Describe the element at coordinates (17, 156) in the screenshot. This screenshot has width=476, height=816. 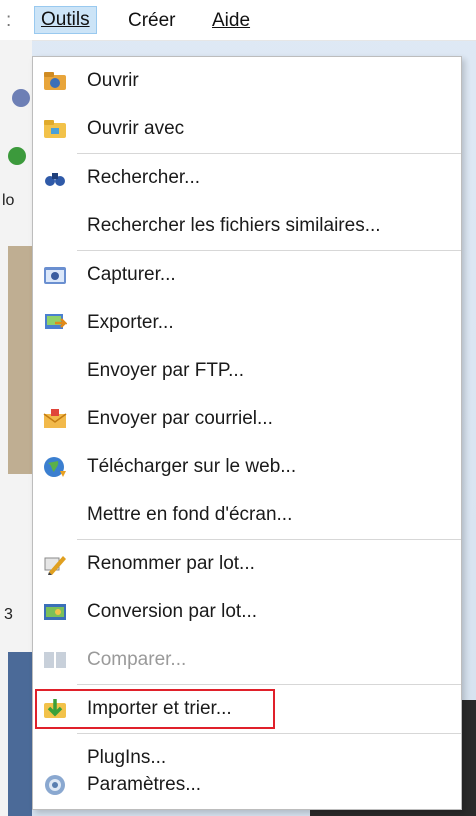
I see `refresh-icon` at that location.